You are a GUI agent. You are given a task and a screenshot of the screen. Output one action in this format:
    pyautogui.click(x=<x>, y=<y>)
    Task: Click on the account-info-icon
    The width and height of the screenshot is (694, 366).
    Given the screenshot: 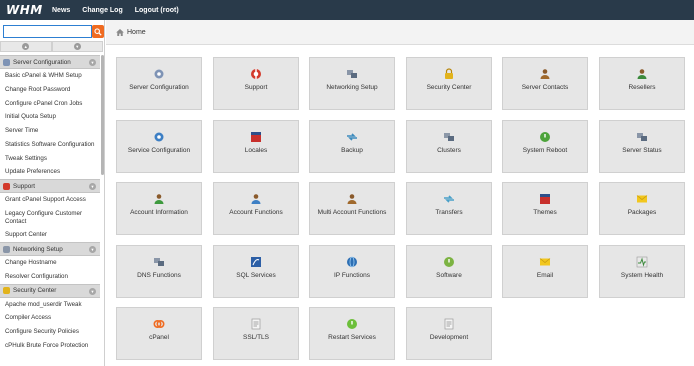 What is the action you would take?
    pyautogui.click(x=159, y=199)
    